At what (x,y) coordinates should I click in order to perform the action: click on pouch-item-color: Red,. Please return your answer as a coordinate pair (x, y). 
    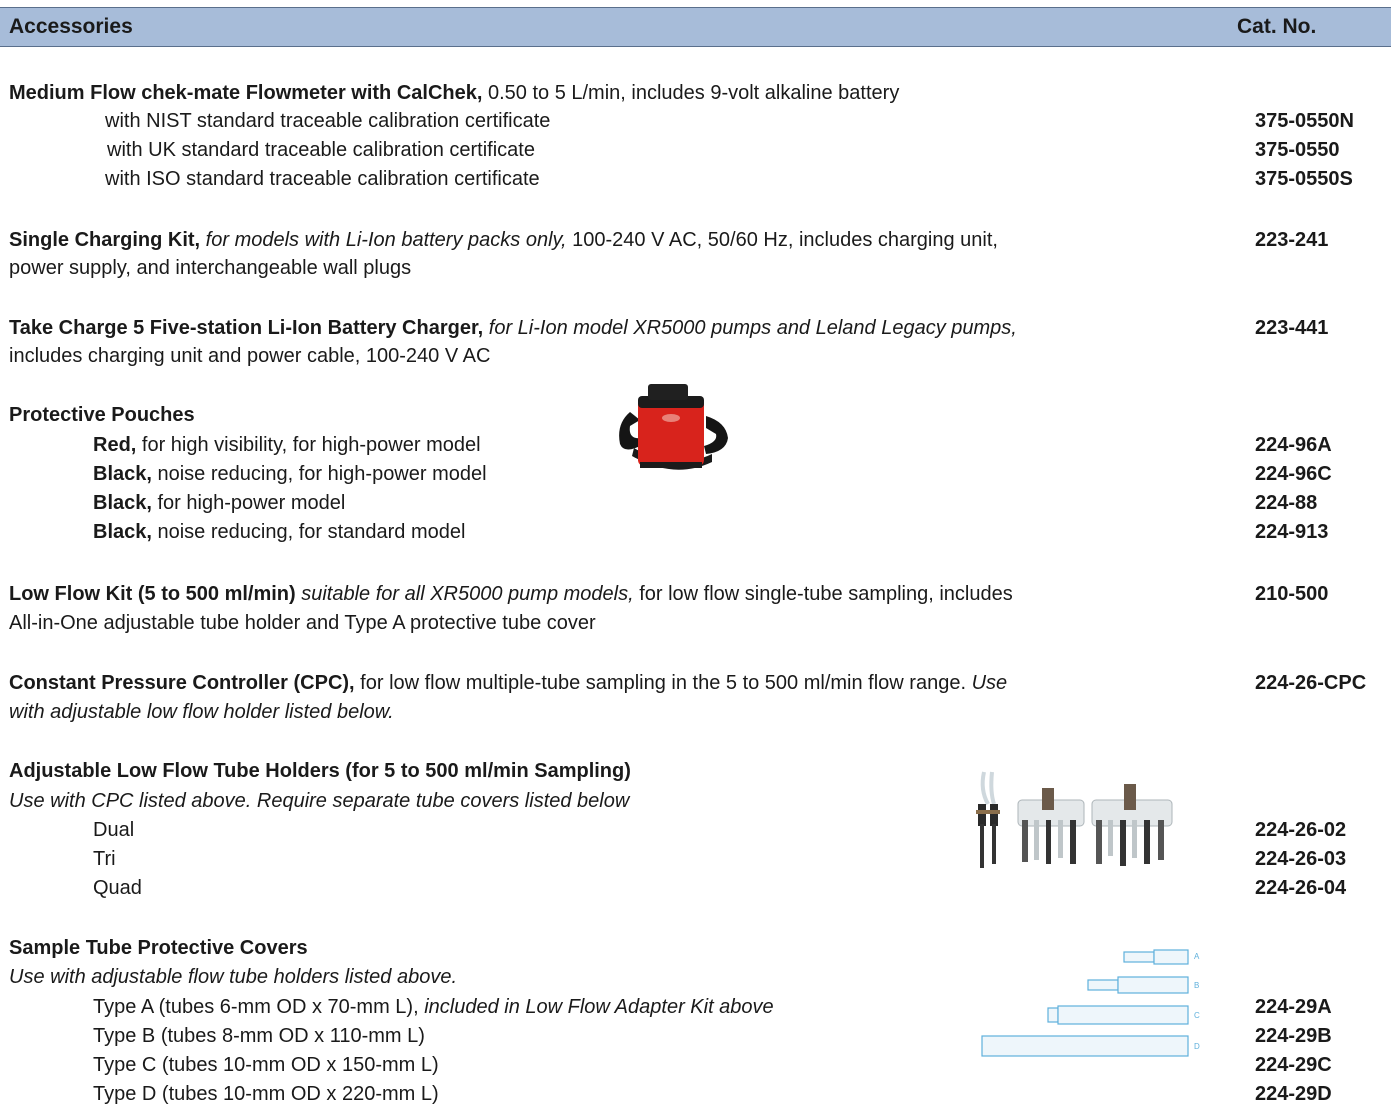
    Looking at the image, I should click on (115, 445).